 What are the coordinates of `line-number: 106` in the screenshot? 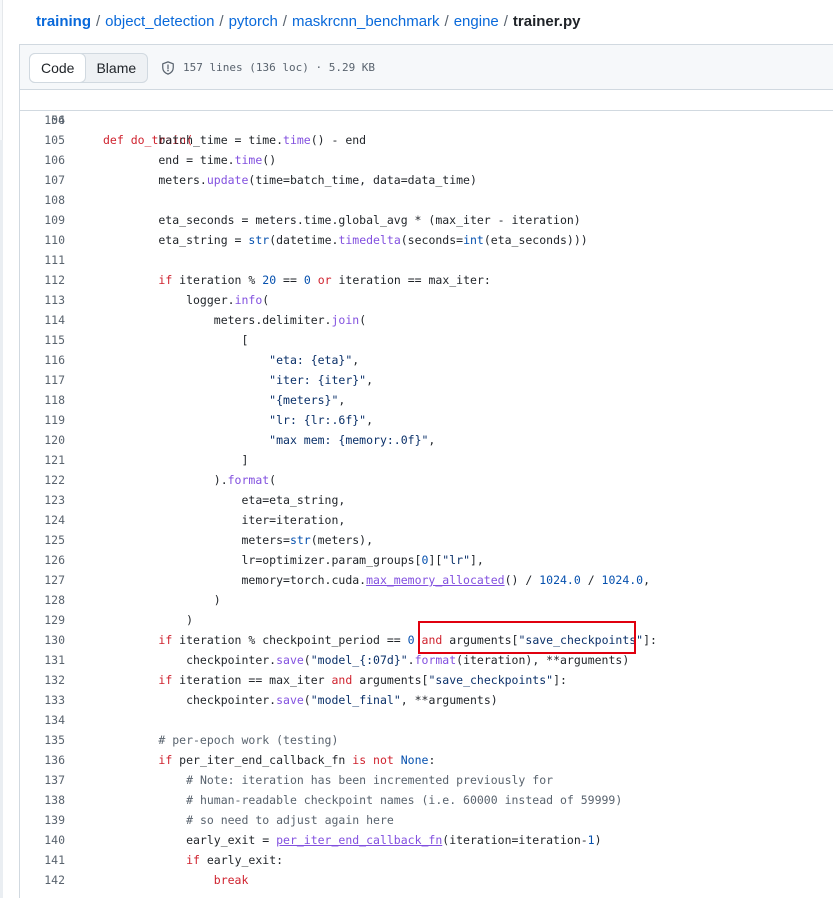 It's located at (42, 160).